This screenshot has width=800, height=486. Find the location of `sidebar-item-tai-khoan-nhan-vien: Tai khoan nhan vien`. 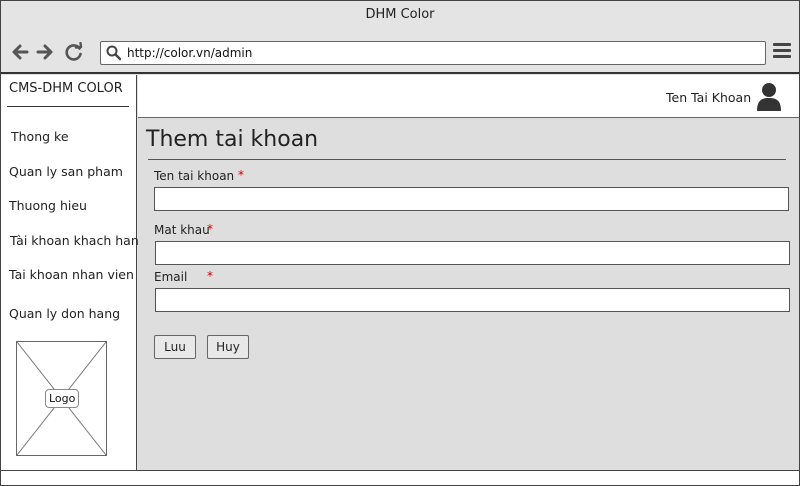

sidebar-item-tai-khoan-nhan-vien: Tai khoan nhan vien is located at coordinates (71, 274).